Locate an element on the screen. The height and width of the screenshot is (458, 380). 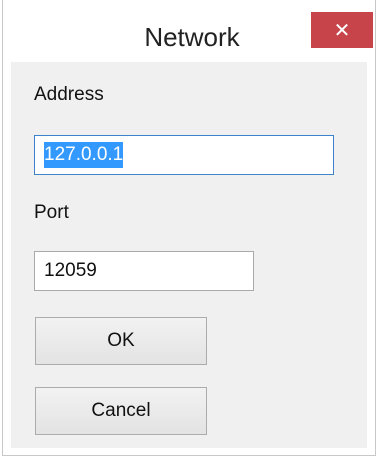
close-icon: ✕ is located at coordinates (342, 30).